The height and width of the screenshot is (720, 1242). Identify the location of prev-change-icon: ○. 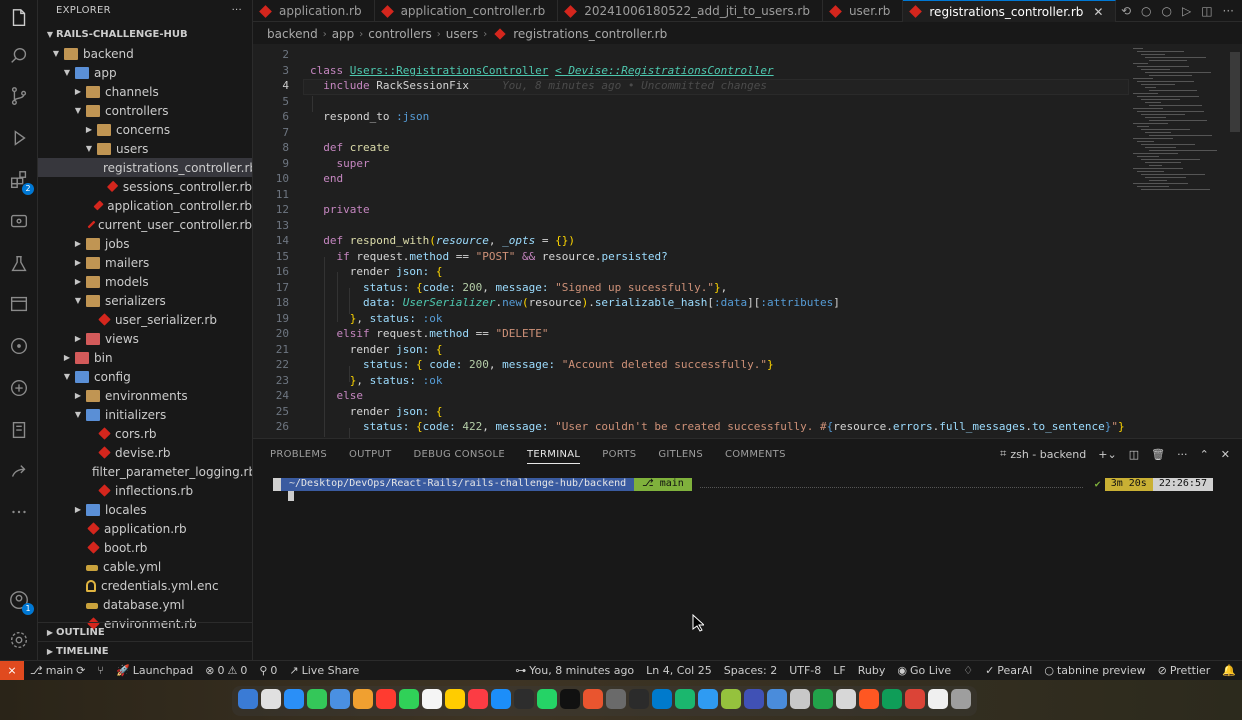
(1146, 11).